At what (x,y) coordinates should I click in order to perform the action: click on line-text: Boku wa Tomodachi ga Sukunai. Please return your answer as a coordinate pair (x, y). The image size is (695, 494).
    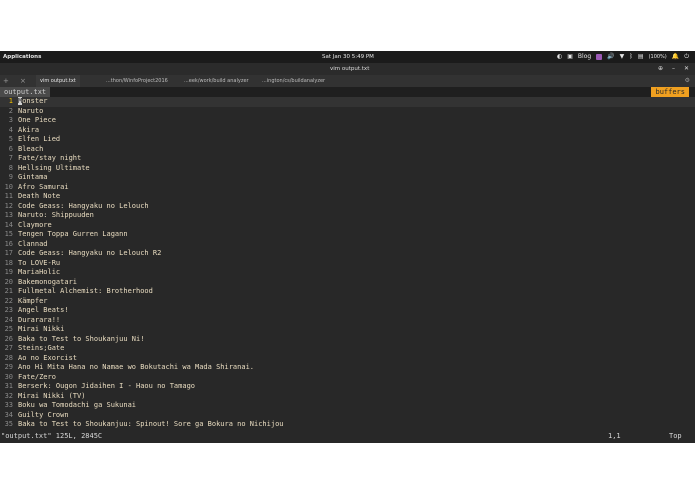
    Looking at the image, I should click on (77, 405).